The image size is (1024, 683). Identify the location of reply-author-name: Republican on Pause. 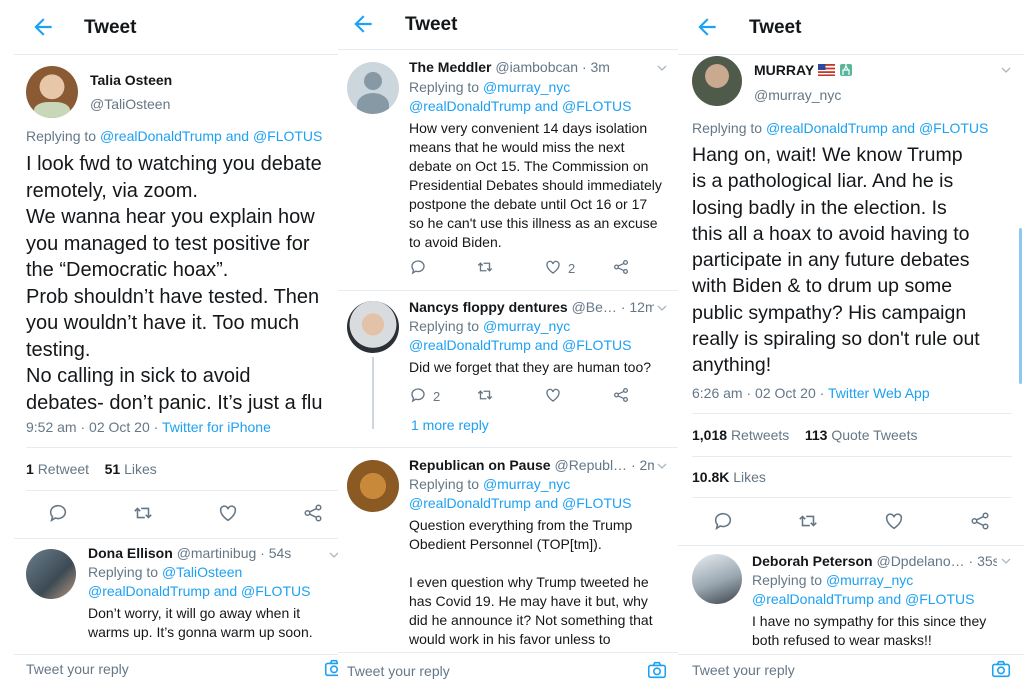
(480, 465).